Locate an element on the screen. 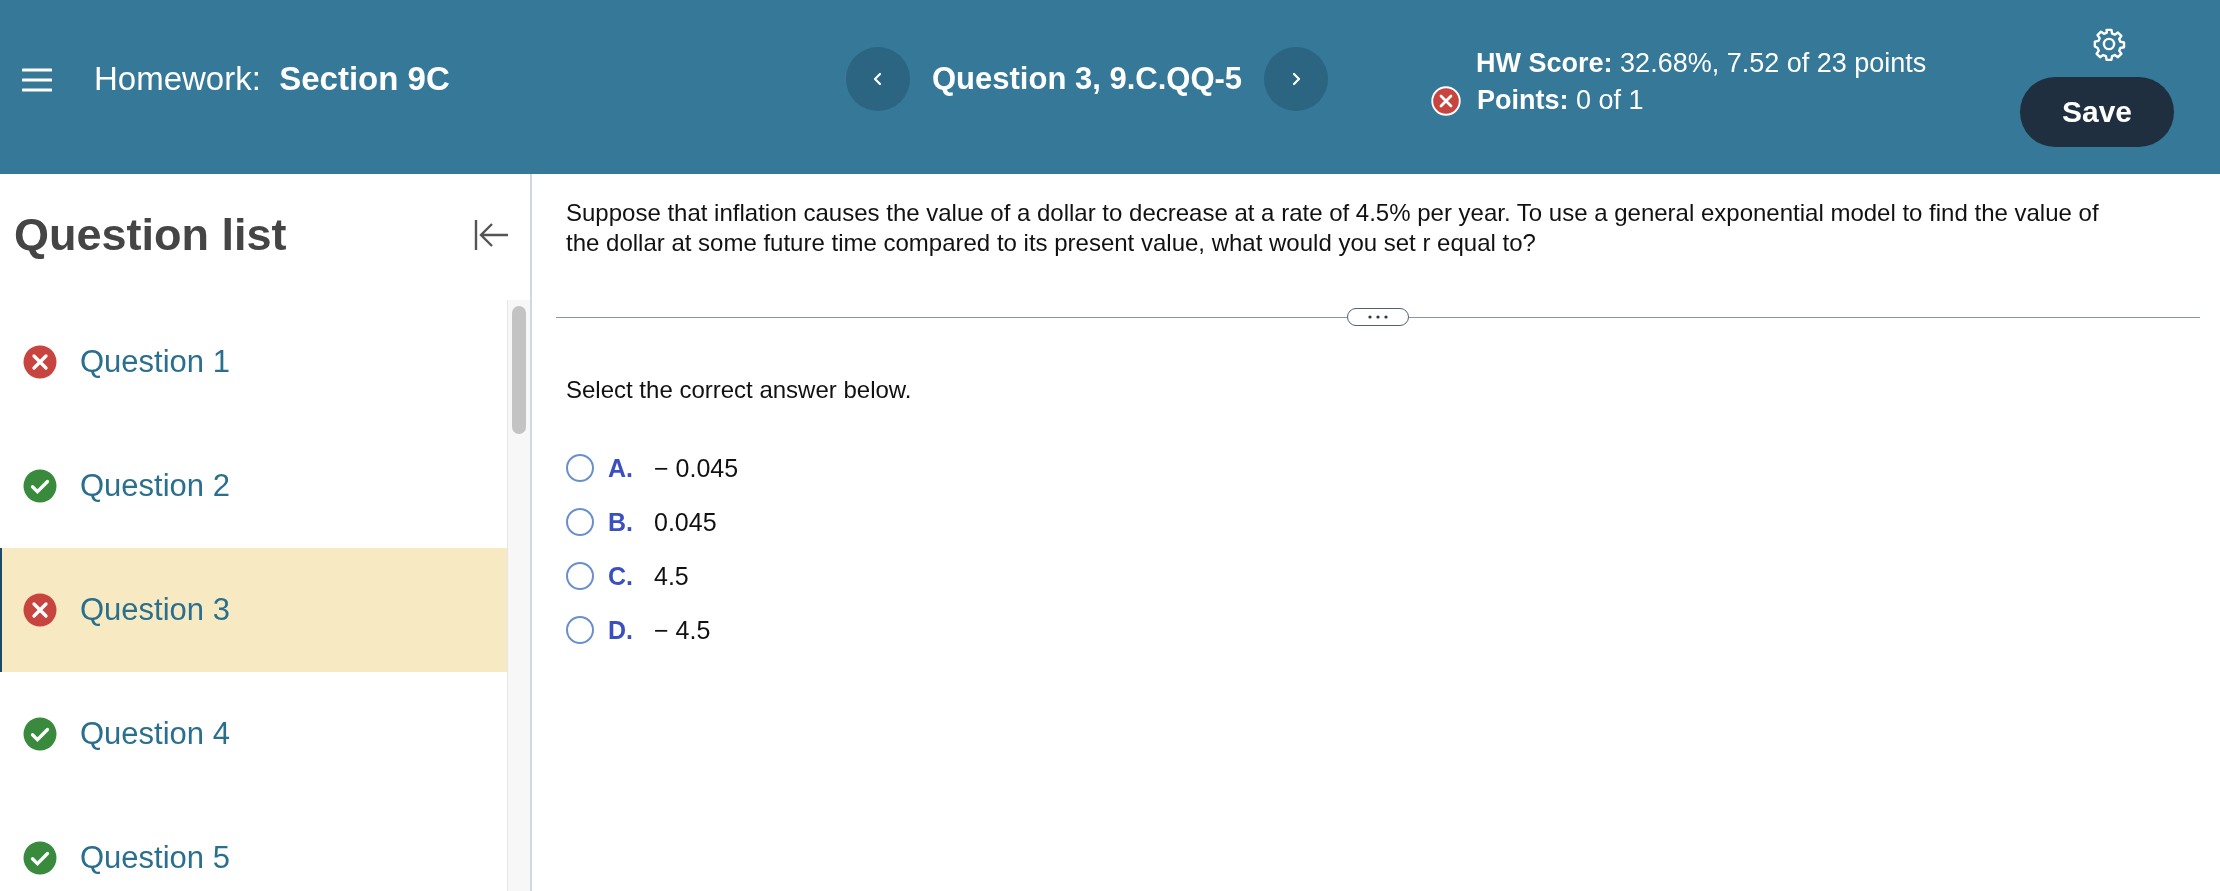 Image resolution: width=2220 pixels, height=891 pixels. option-text: − 0.045 is located at coordinates (696, 468).